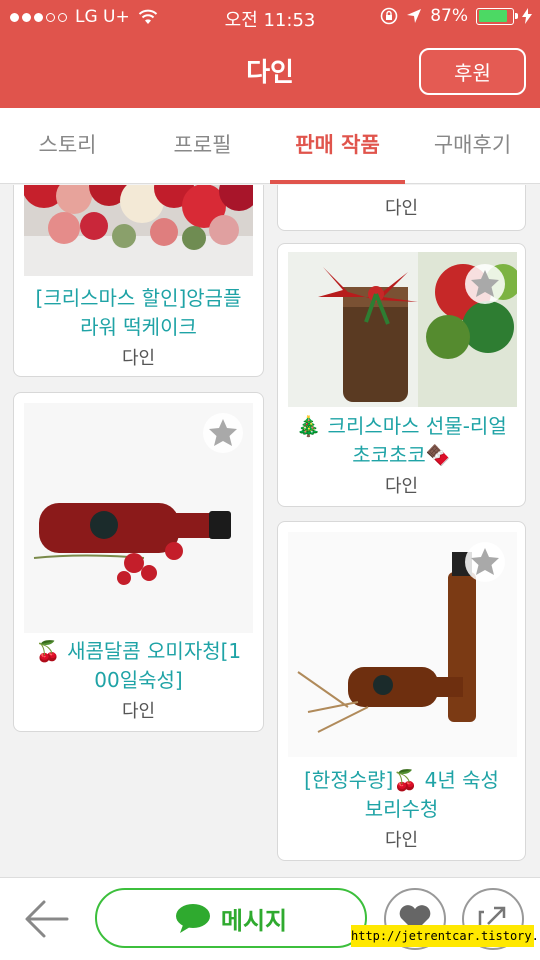 The width and height of the screenshot is (540, 960). I want to click on battery-icon, so click(497, 16).